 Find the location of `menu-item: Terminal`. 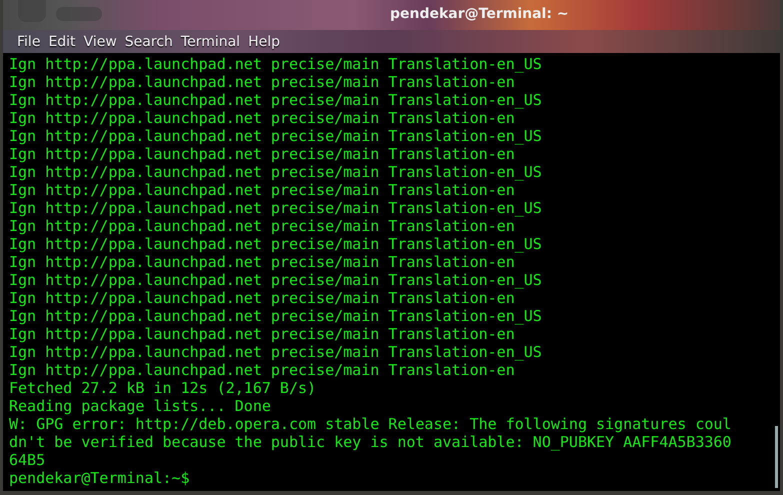

menu-item: Terminal is located at coordinates (210, 42).